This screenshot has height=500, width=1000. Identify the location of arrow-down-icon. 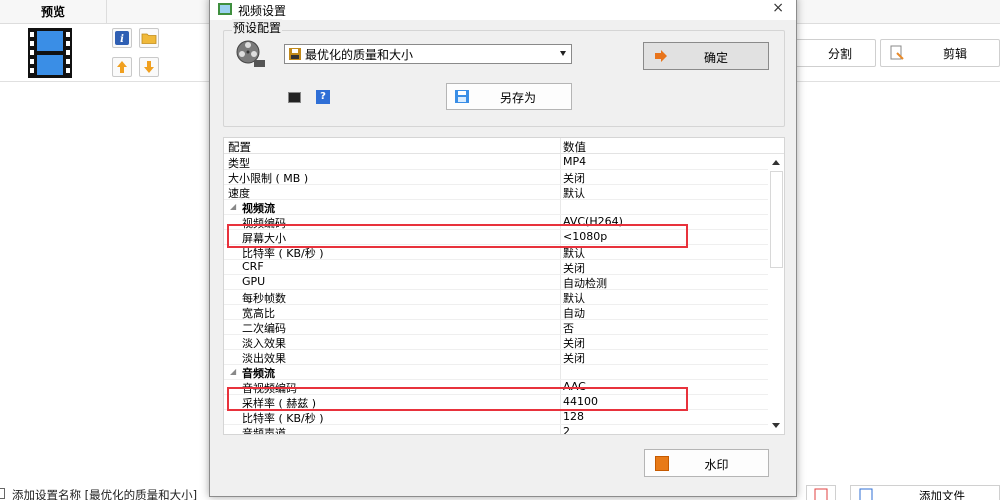
(149, 67).